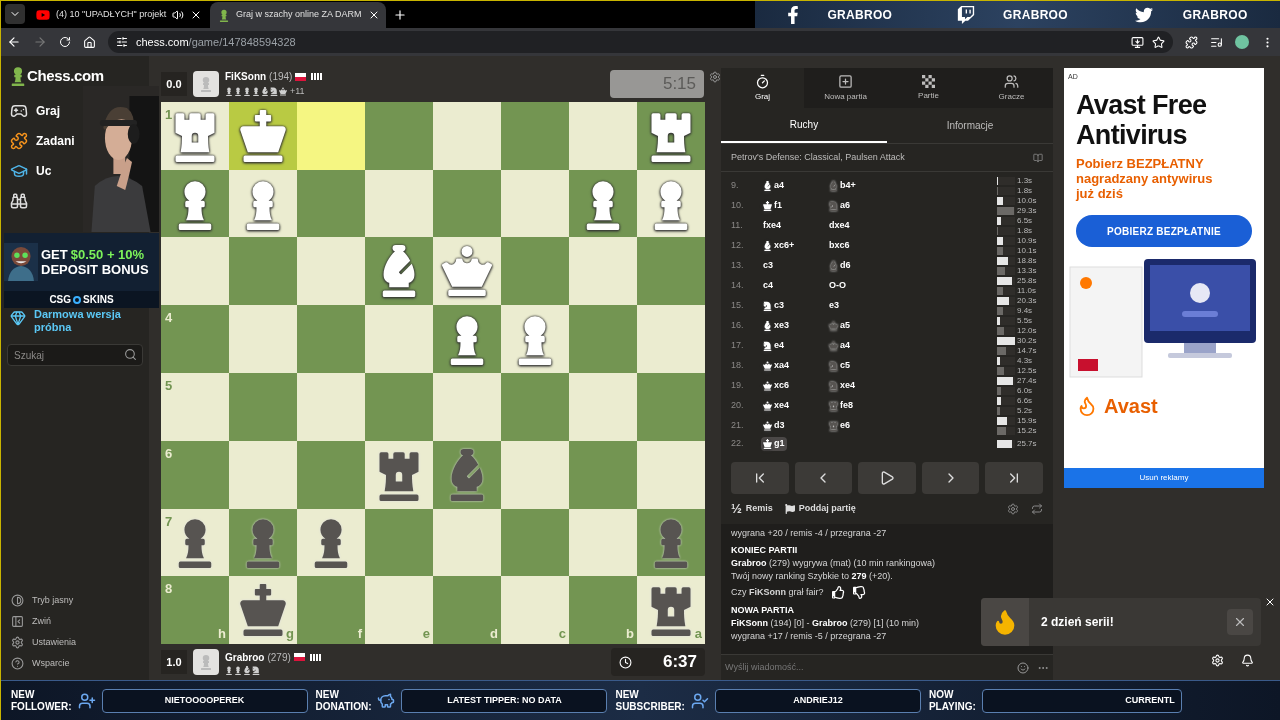 The width and height of the screenshot is (1280, 720). What do you see at coordinates (75, 355) in the screenshot?
I see `search-field: Szukaj` at bounding box center [75, 355].